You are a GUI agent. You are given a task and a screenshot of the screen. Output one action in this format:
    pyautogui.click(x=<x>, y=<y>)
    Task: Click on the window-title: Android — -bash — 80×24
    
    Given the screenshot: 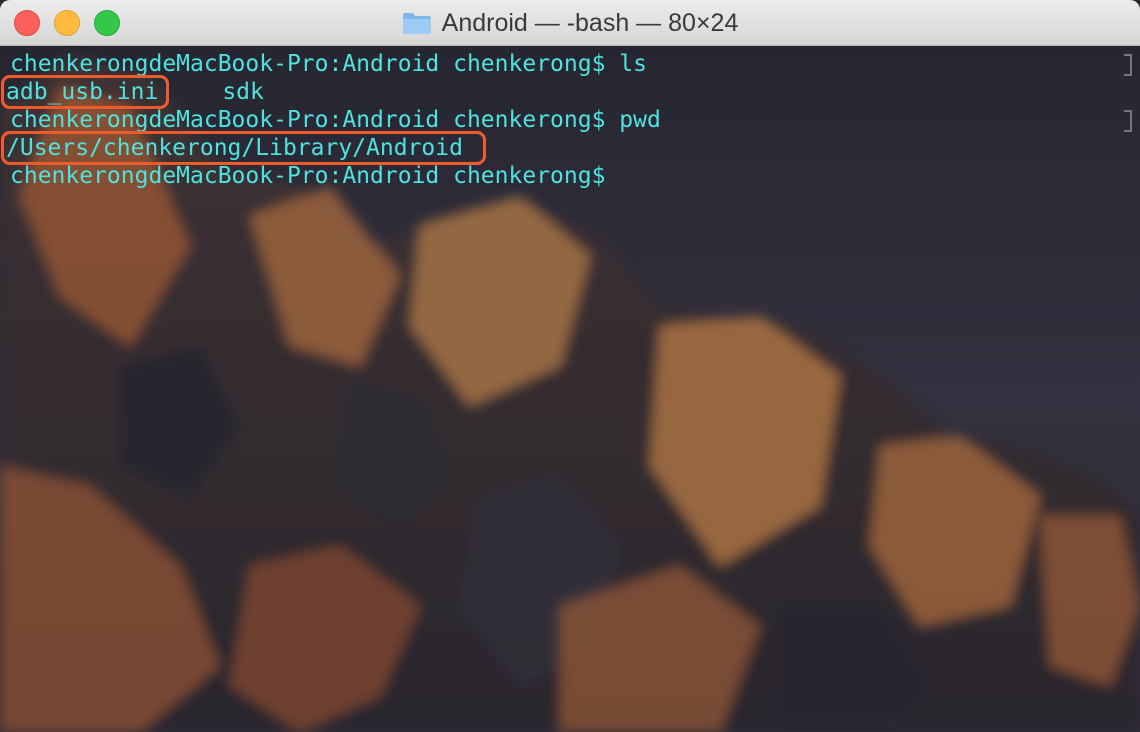 What is the action you would take?
    pyautogui.click(x=590, y=22)
    